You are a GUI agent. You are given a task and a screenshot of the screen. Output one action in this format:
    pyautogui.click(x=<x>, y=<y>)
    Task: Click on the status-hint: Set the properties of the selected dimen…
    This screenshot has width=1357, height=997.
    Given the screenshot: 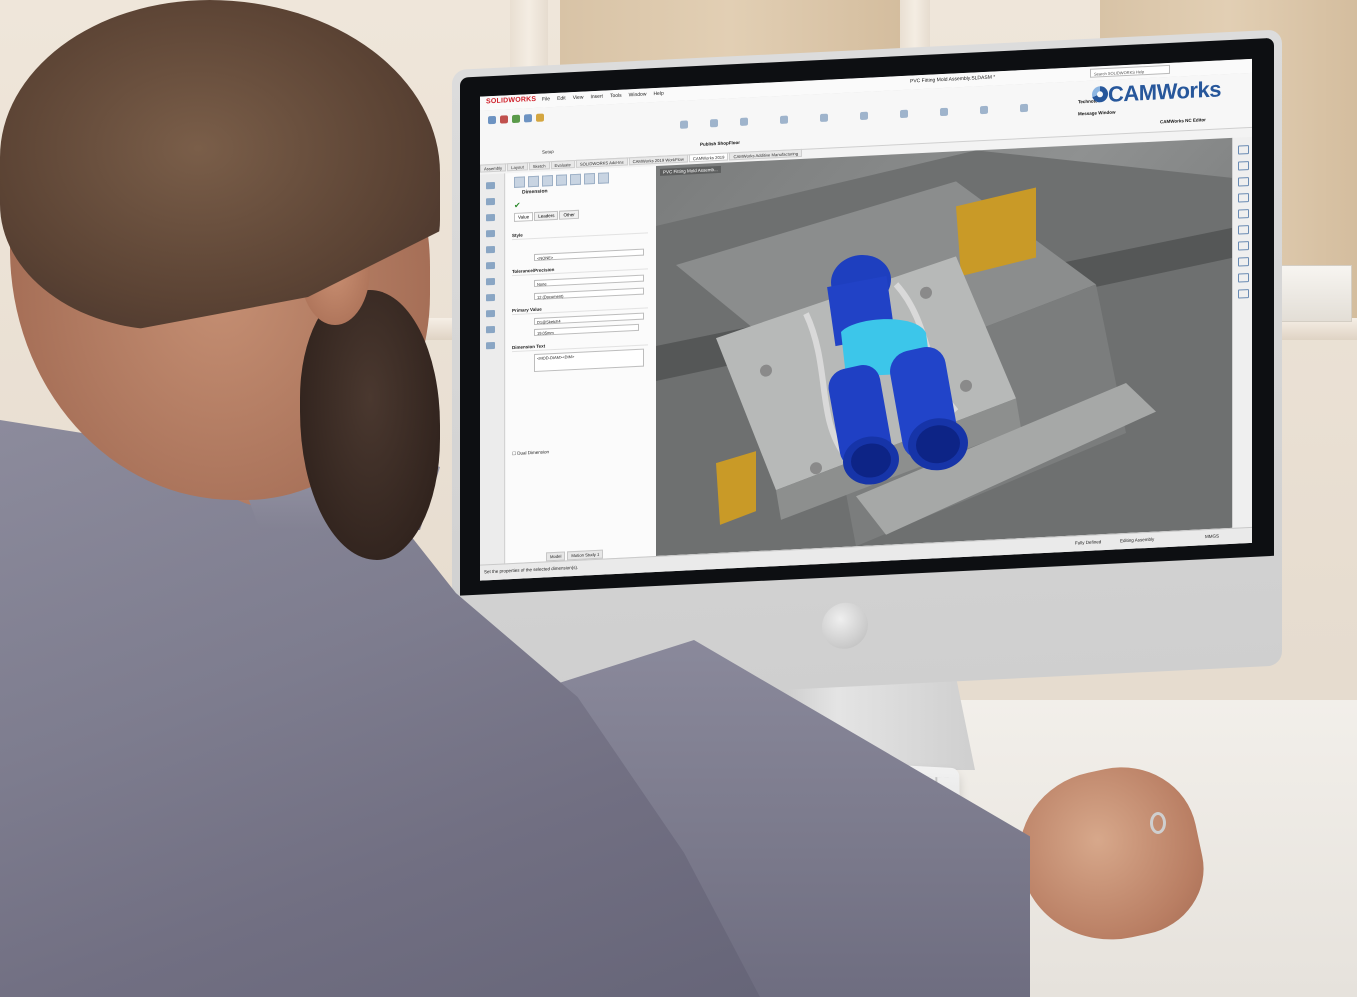 What is the action you would take?
    pyautogui.click(x=531, y=569)
    